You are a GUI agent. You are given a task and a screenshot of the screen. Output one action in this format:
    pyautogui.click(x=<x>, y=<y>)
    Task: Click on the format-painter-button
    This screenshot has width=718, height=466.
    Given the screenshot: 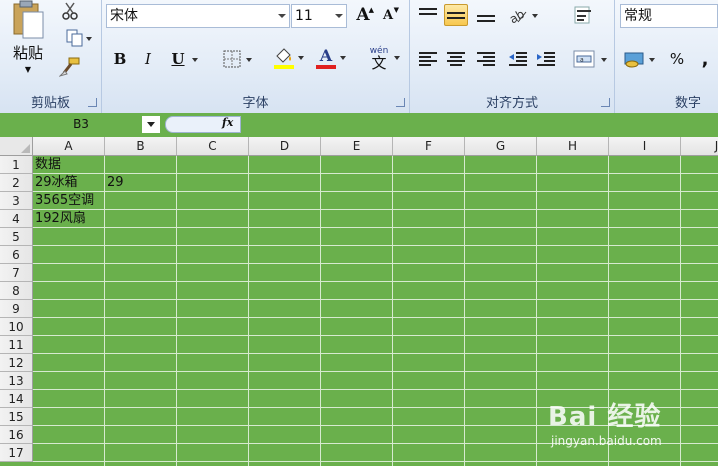 What is the action you would take?
    pyautogui.click(x=70, y=67)
    